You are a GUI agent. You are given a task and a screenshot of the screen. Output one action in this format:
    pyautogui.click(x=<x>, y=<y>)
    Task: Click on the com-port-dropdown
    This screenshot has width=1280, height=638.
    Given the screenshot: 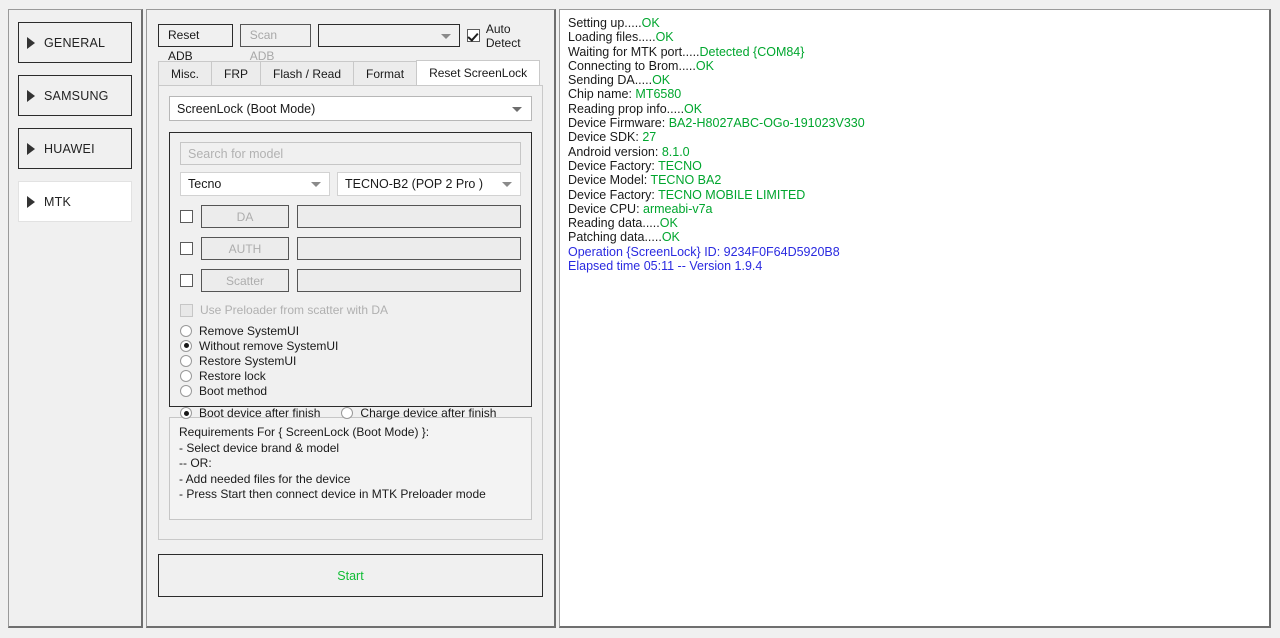 What is the action you would take?
    pyautogui.click(x=388, y=35)
    